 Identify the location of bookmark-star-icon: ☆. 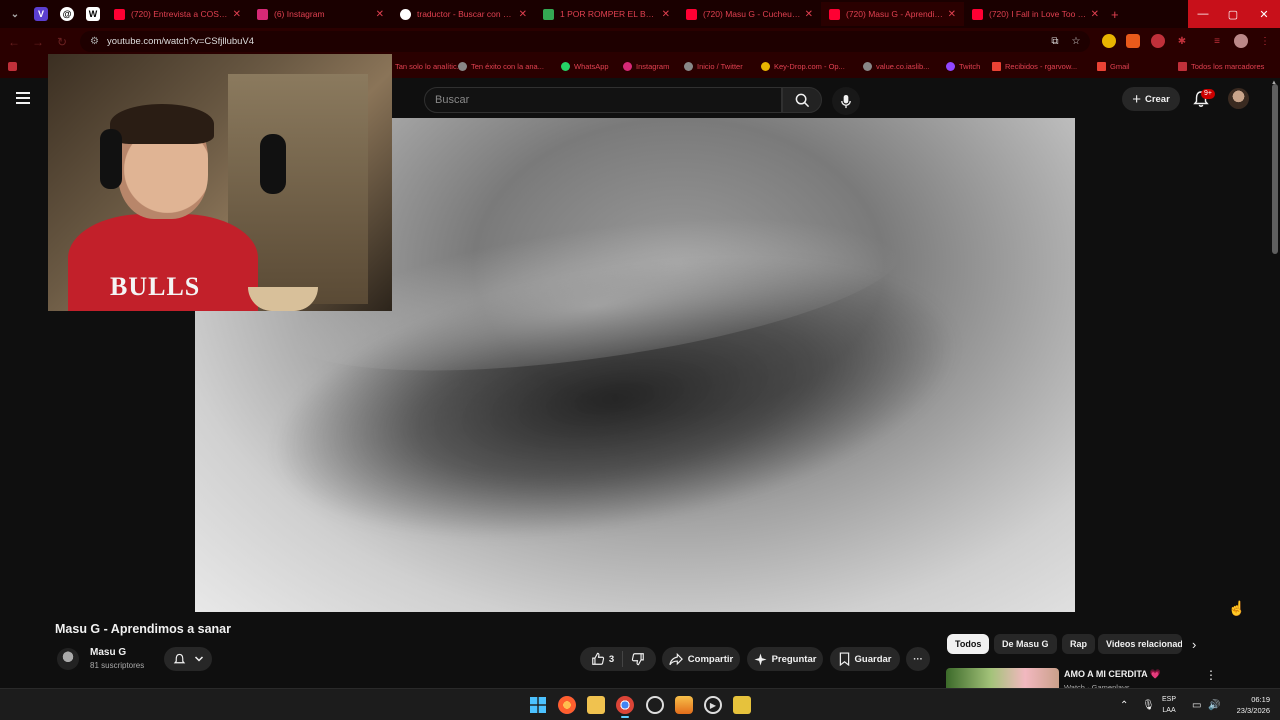
(1076, 41).